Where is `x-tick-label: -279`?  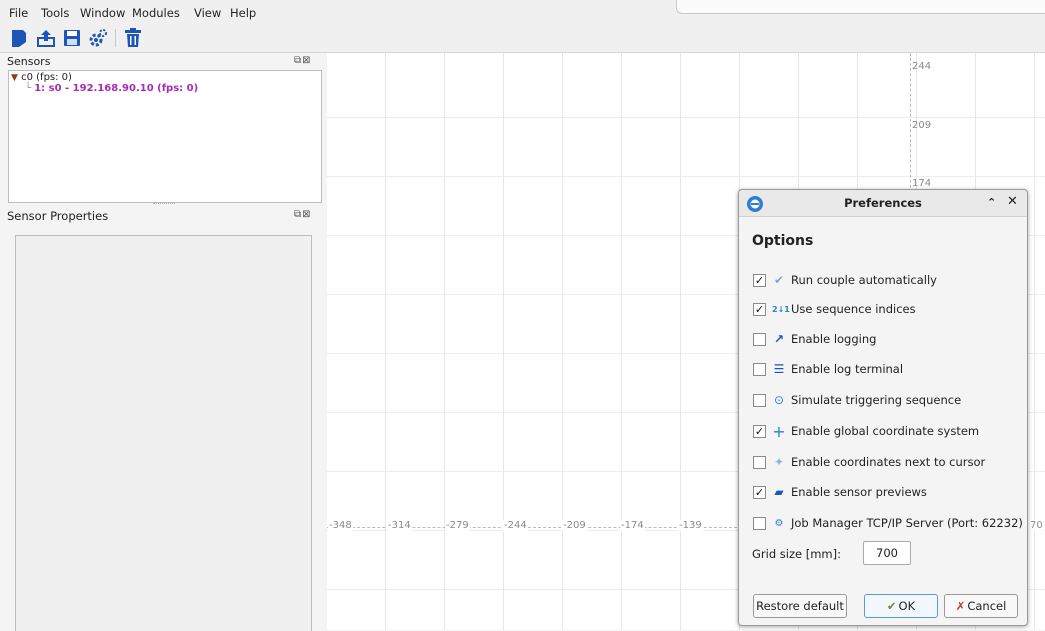 x-tick-label: -279 is located at coordinates (457, 525).